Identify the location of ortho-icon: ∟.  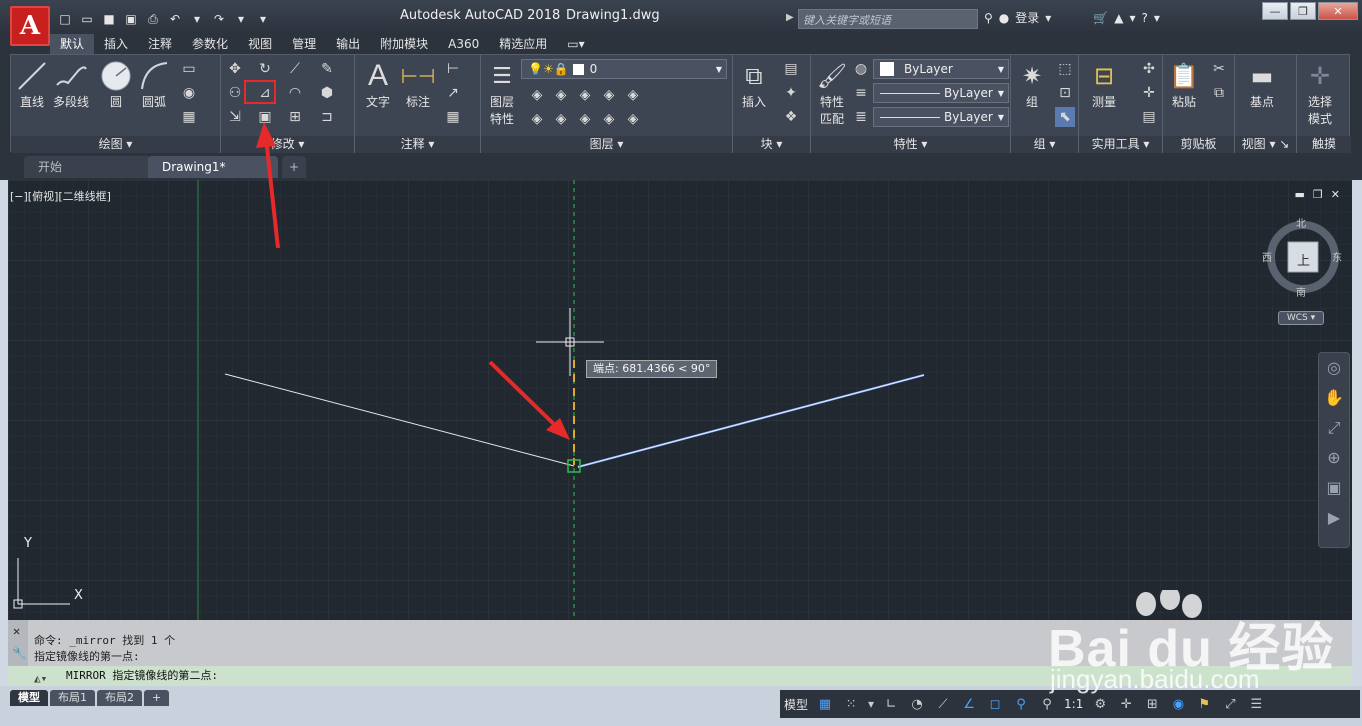
(891, 704).